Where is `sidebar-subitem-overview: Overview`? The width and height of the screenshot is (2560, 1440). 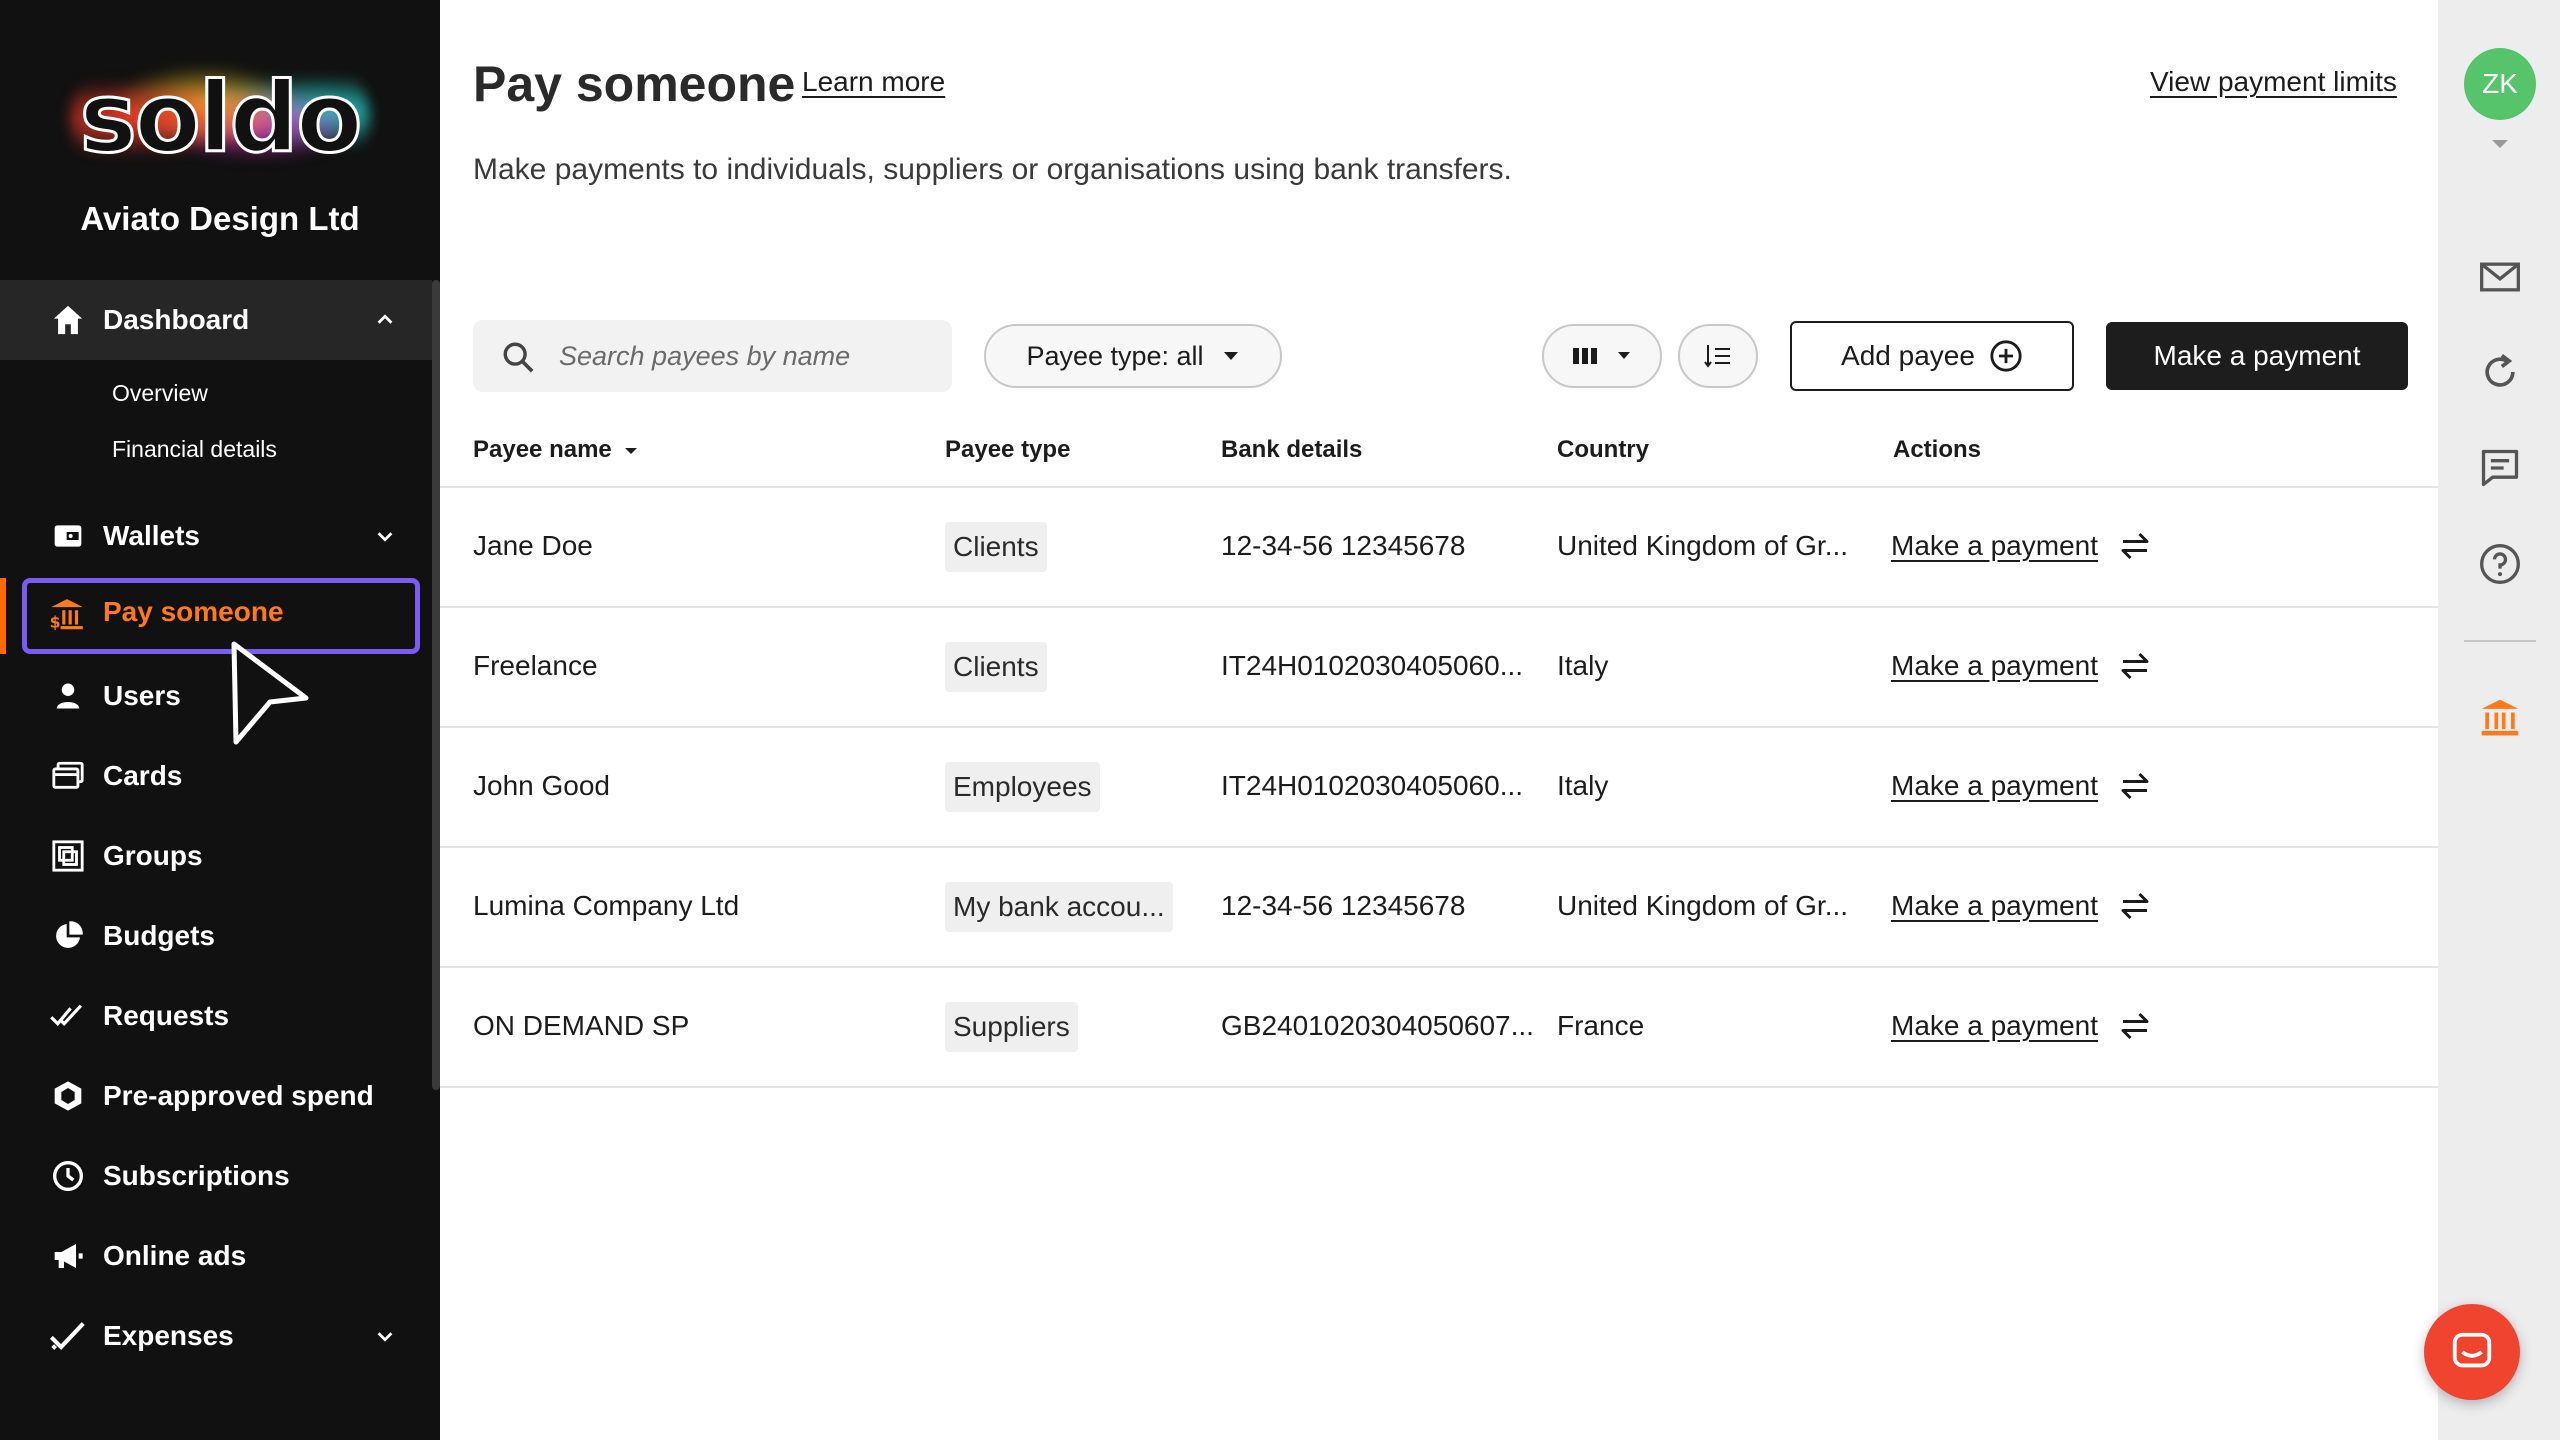
sidebar-subitem-overview: Overview is located at coordinates (160, 393).